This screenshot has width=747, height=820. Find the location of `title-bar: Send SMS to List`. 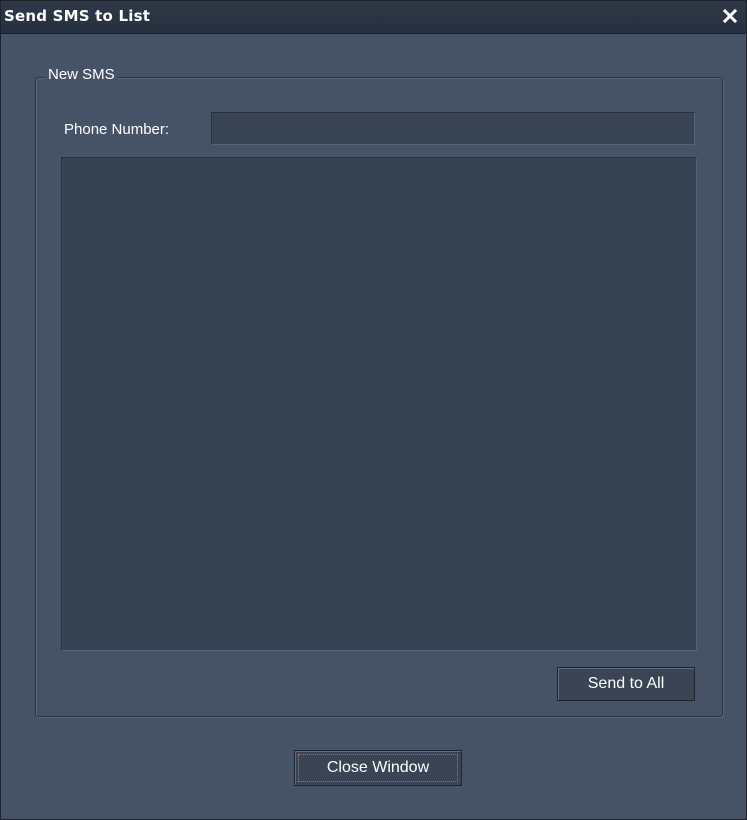

title-bar: Send SMS to List is located at coordinates (373, 17).